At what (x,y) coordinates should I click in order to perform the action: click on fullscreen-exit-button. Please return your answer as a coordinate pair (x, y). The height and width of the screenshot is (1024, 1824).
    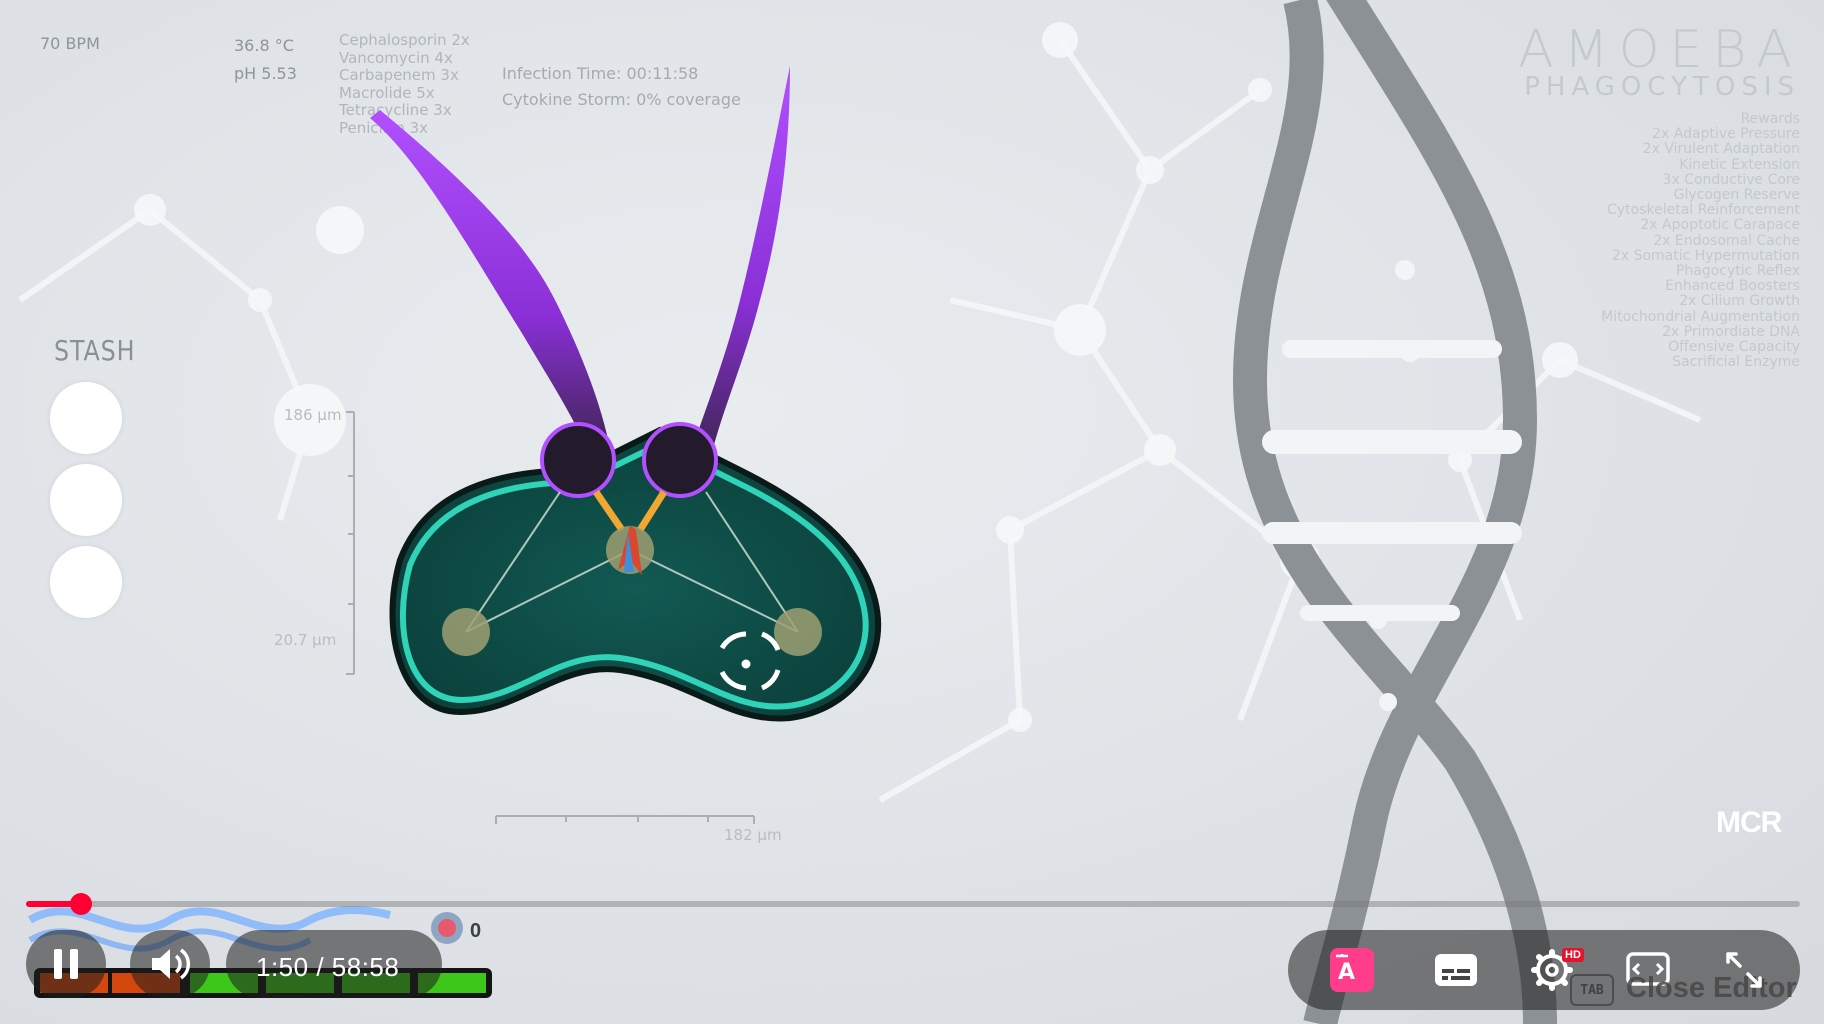
    Looking at the image, I should click on (1744, 970).